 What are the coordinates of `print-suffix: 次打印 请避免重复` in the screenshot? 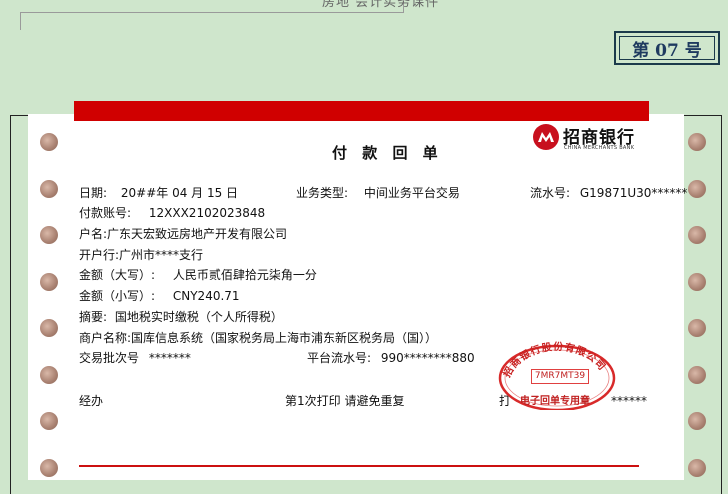 It's located at (354, 401).